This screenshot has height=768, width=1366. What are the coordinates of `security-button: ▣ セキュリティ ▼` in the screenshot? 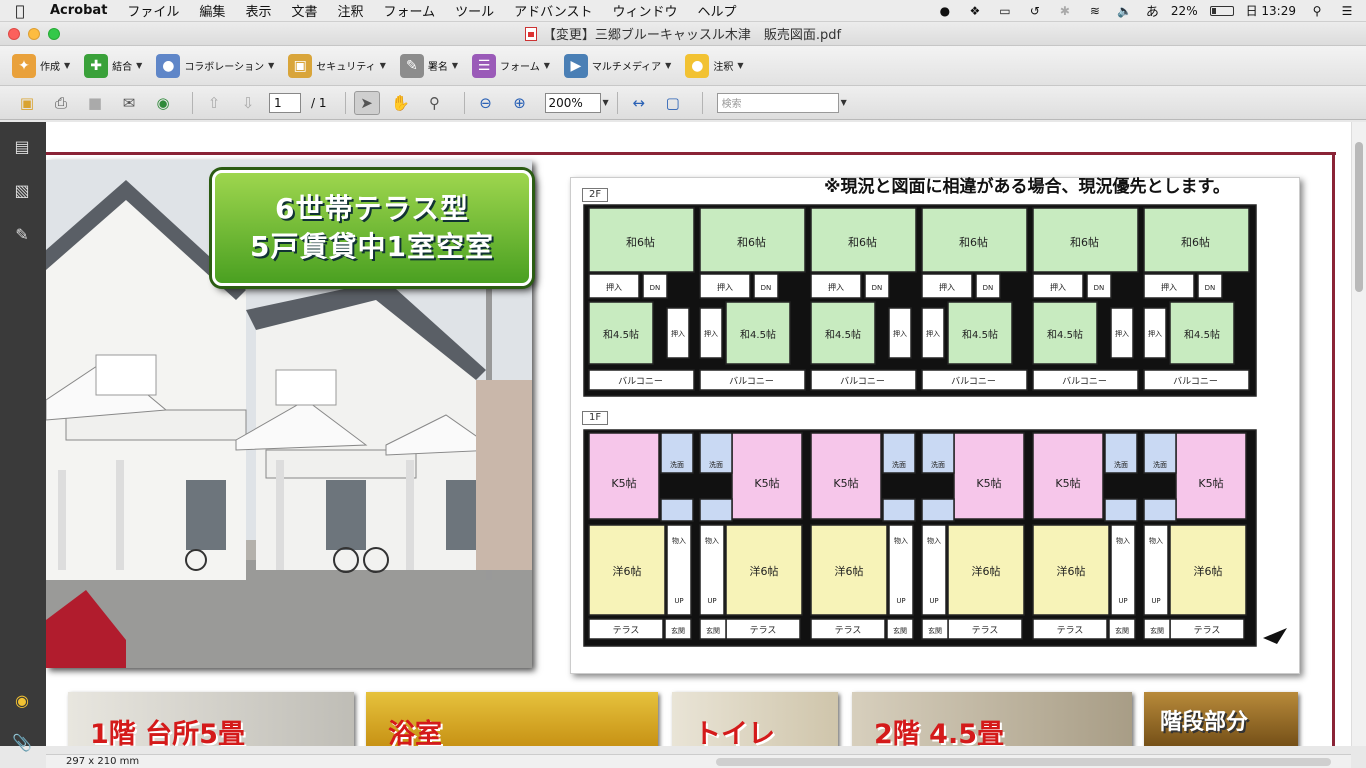 It's located at (337, 65).